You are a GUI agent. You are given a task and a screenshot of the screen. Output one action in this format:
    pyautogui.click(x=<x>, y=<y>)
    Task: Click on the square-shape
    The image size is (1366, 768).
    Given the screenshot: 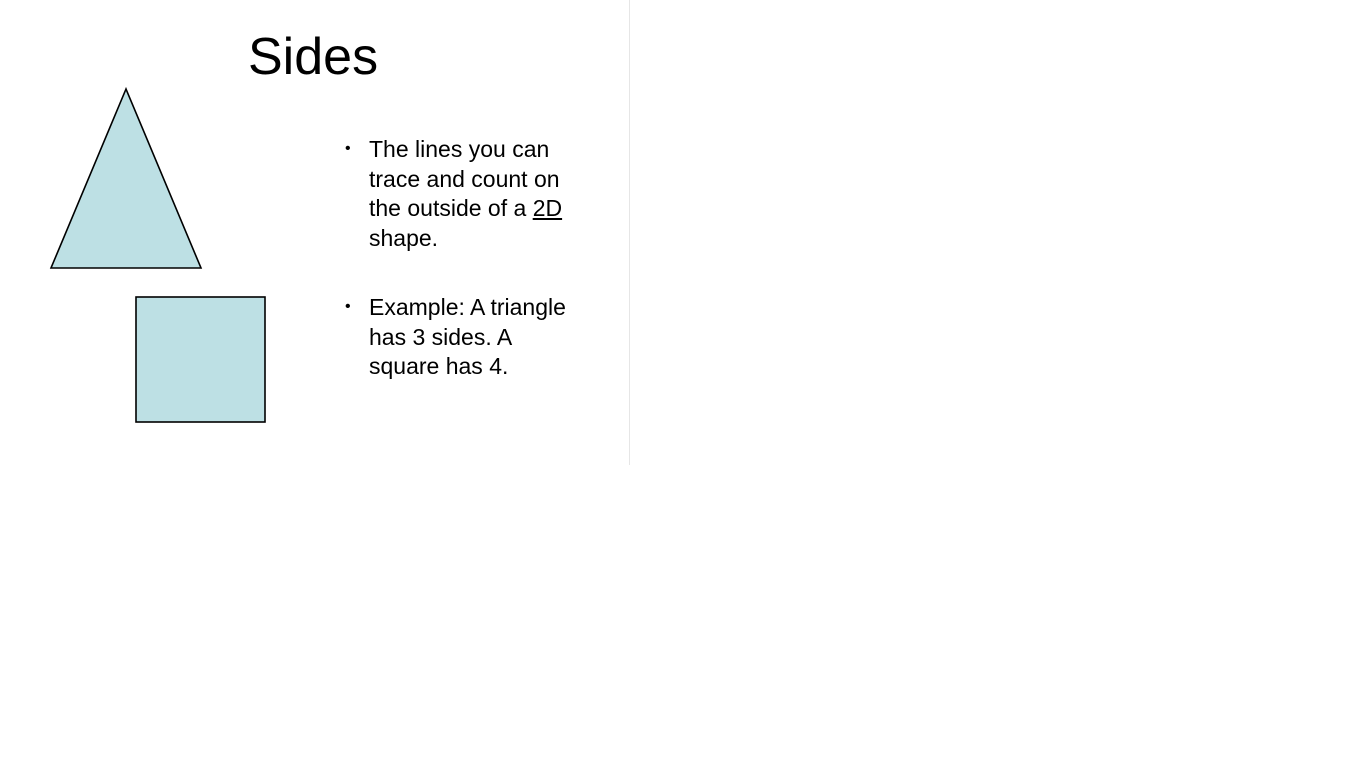 What is the action you would take?
    pyautogui.click(x=200, y=359)
    